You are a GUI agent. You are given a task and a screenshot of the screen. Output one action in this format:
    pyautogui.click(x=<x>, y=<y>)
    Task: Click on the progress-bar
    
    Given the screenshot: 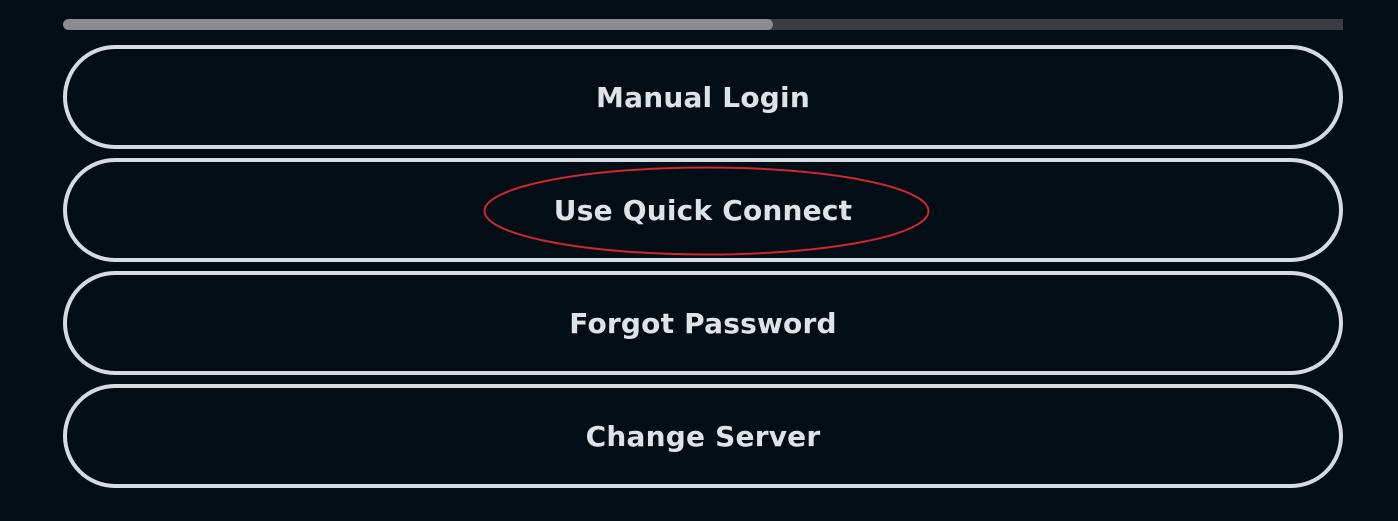 What is the action you would take?
    pyautogui.click(x=703, y=24)
    